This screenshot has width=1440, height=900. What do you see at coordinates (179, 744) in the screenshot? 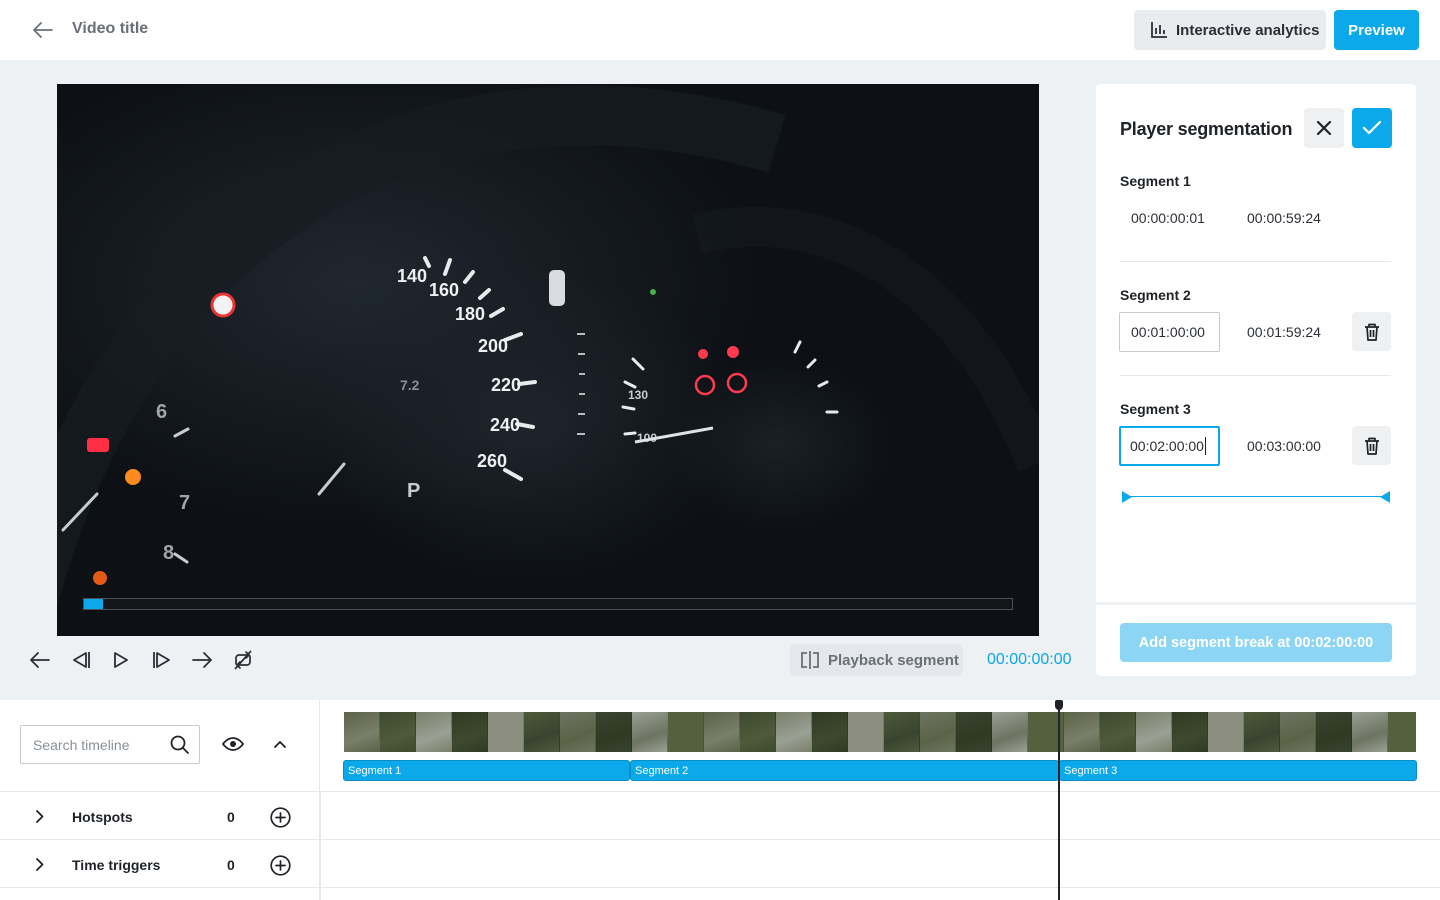
I see `search-icon` at bounding box center [179, 744].